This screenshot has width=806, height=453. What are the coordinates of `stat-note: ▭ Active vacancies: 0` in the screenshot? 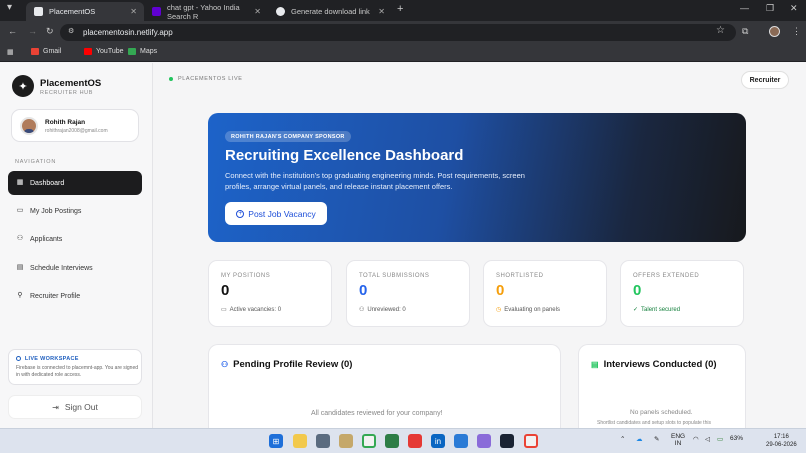 It's located at (251, 310).